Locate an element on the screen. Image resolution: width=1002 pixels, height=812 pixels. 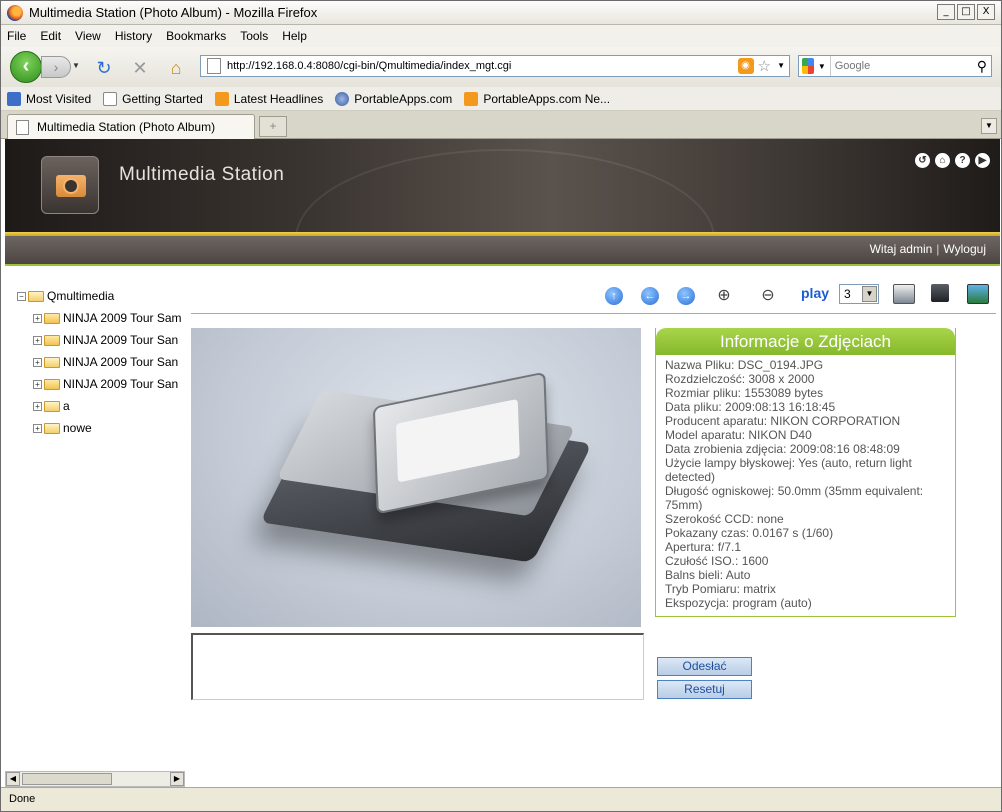
rss-icon: ◉ is located at coordinates (745, 66).